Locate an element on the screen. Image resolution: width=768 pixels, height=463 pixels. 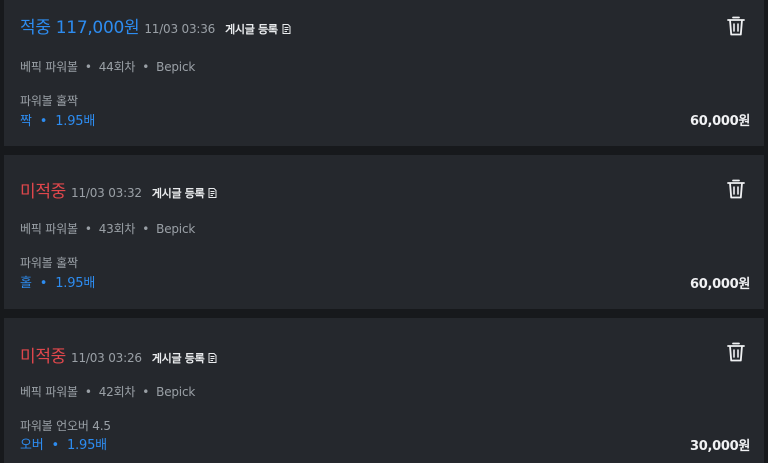
bet-card-header: 미적중 11/03 03:26 게시글 등록 is located at coordinates (118, 354).